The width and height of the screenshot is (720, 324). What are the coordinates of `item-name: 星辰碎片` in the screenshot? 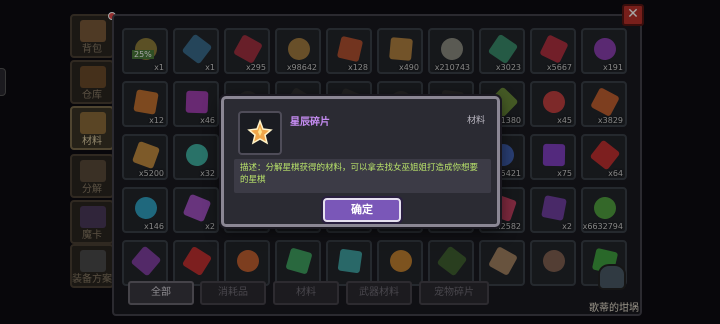 It's located at (310, 122).